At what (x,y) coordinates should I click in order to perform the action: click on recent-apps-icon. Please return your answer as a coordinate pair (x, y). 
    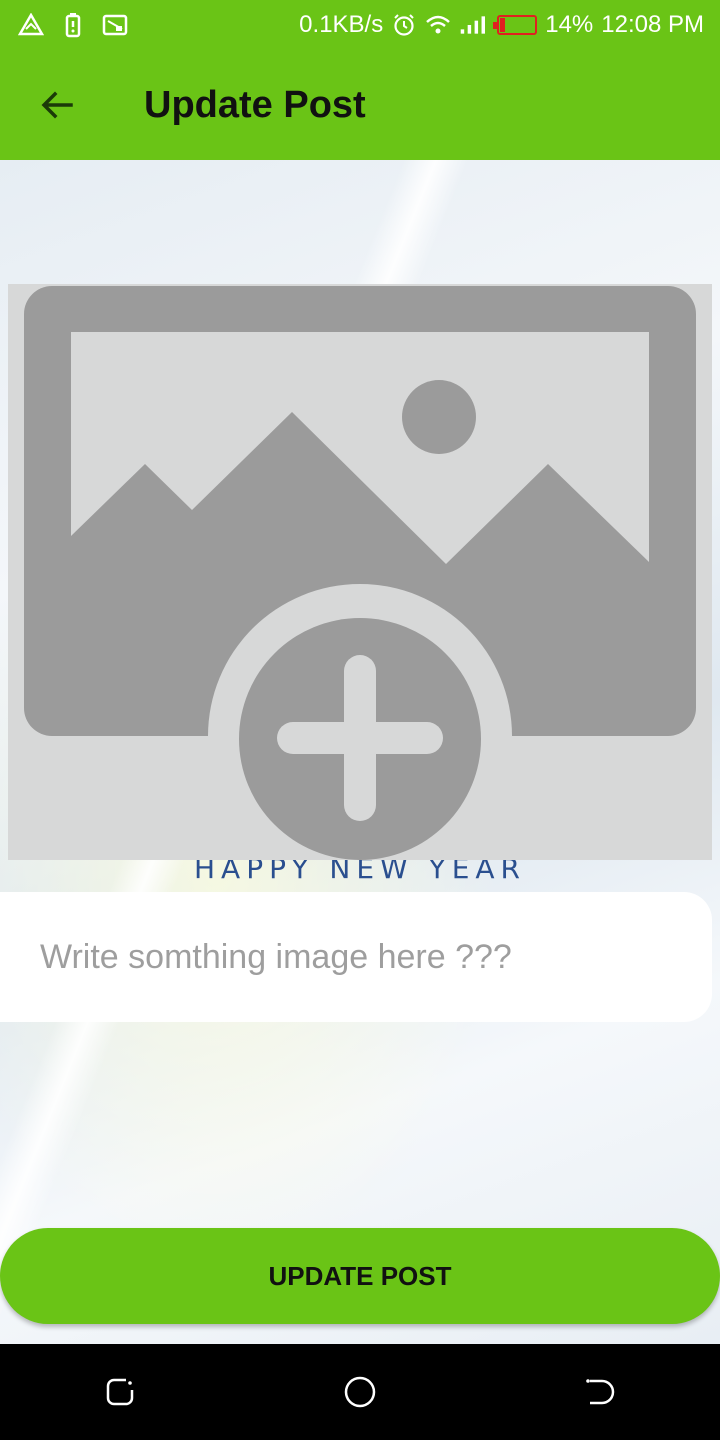
    Looking at the image, I should click on (120, 1392).